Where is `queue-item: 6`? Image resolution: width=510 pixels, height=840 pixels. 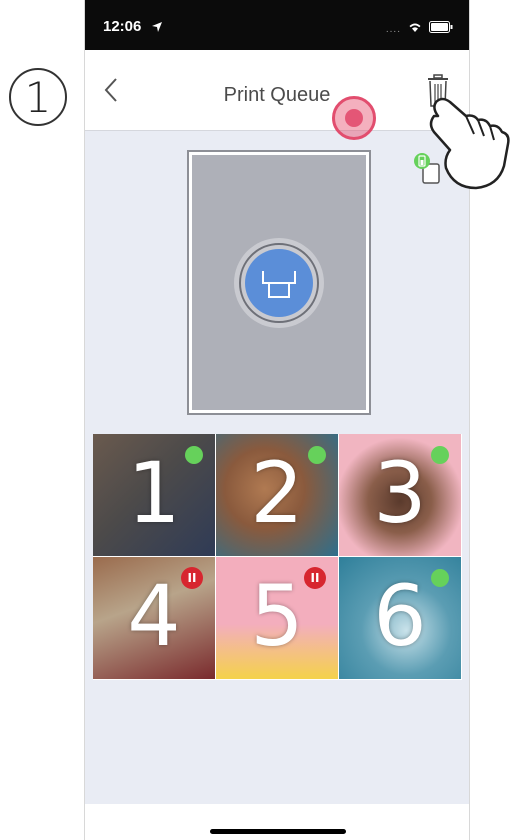
queue-item: 6 is located at coordinates (400, 618).